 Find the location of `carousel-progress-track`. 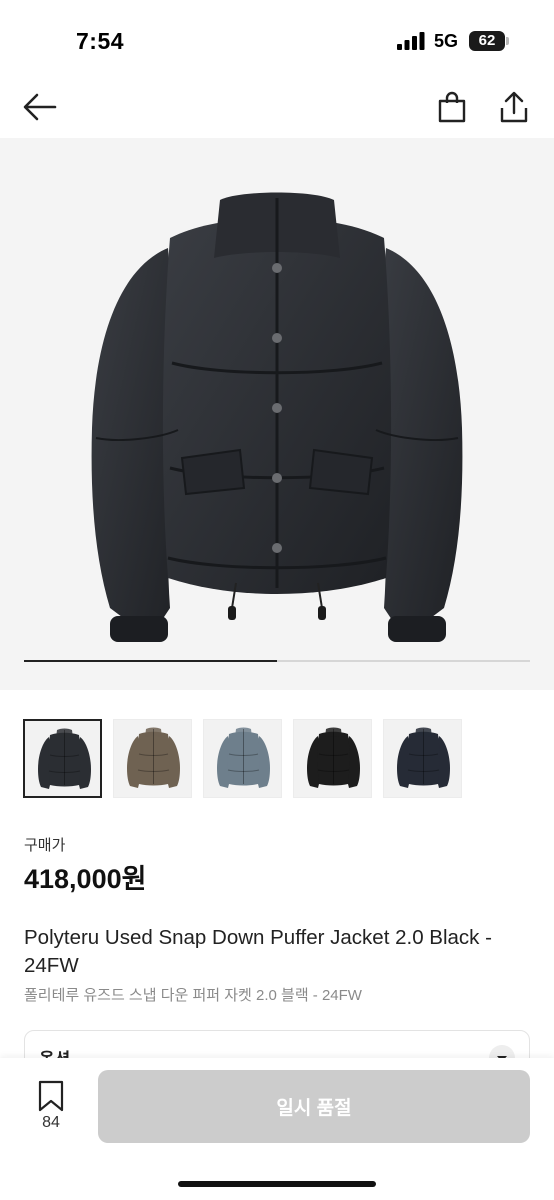

carousel-progress-track is located at coordinates (277, 661).